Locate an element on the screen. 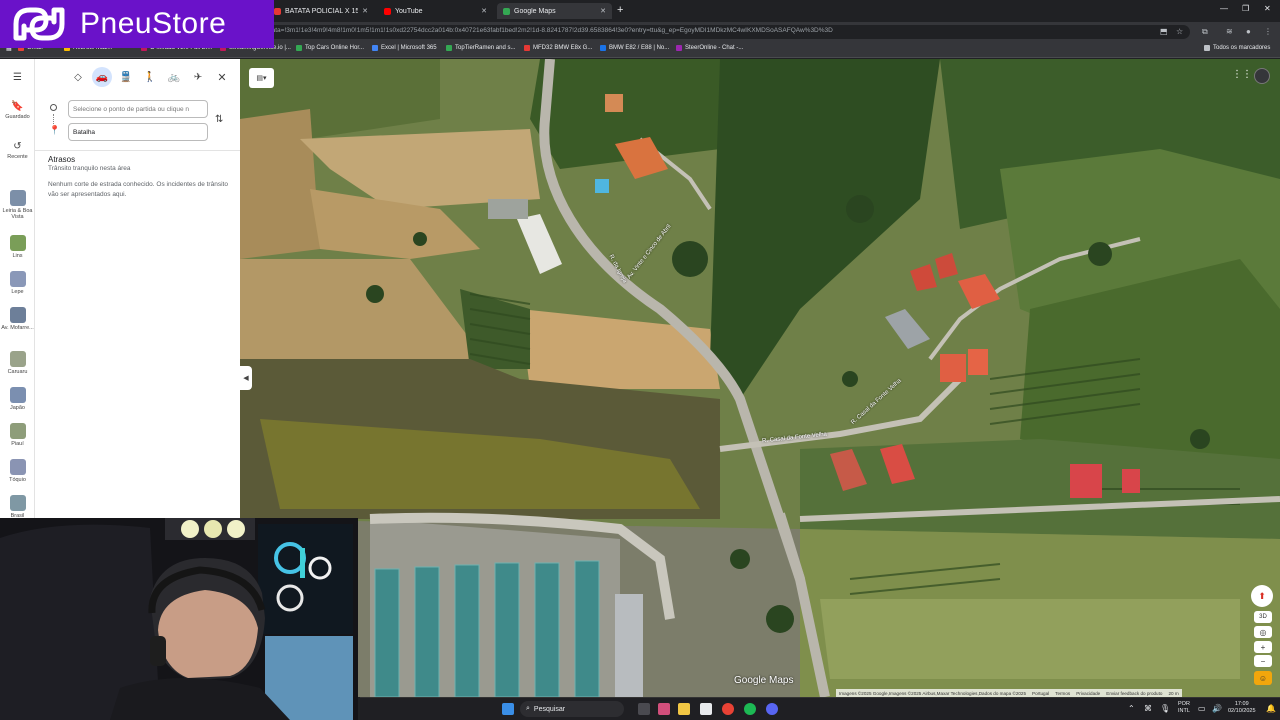  spotify-icon is located at coordinates (750, 709).